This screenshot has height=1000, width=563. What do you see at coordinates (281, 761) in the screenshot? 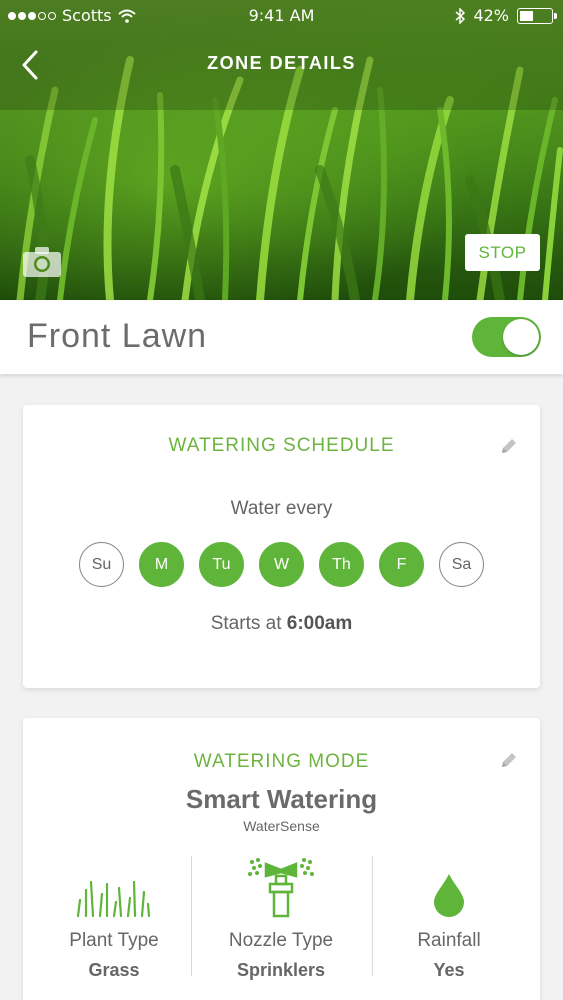
I see `mode-title: WATERING MODE` at bounding box center [281, 761].